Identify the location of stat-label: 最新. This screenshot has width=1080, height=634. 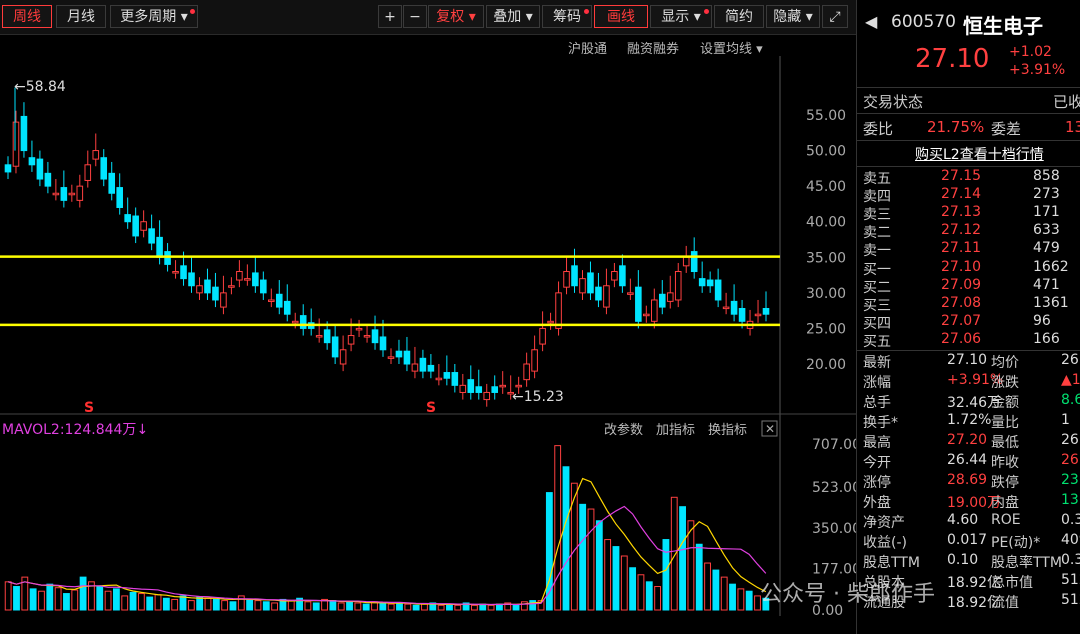
(877, 363).